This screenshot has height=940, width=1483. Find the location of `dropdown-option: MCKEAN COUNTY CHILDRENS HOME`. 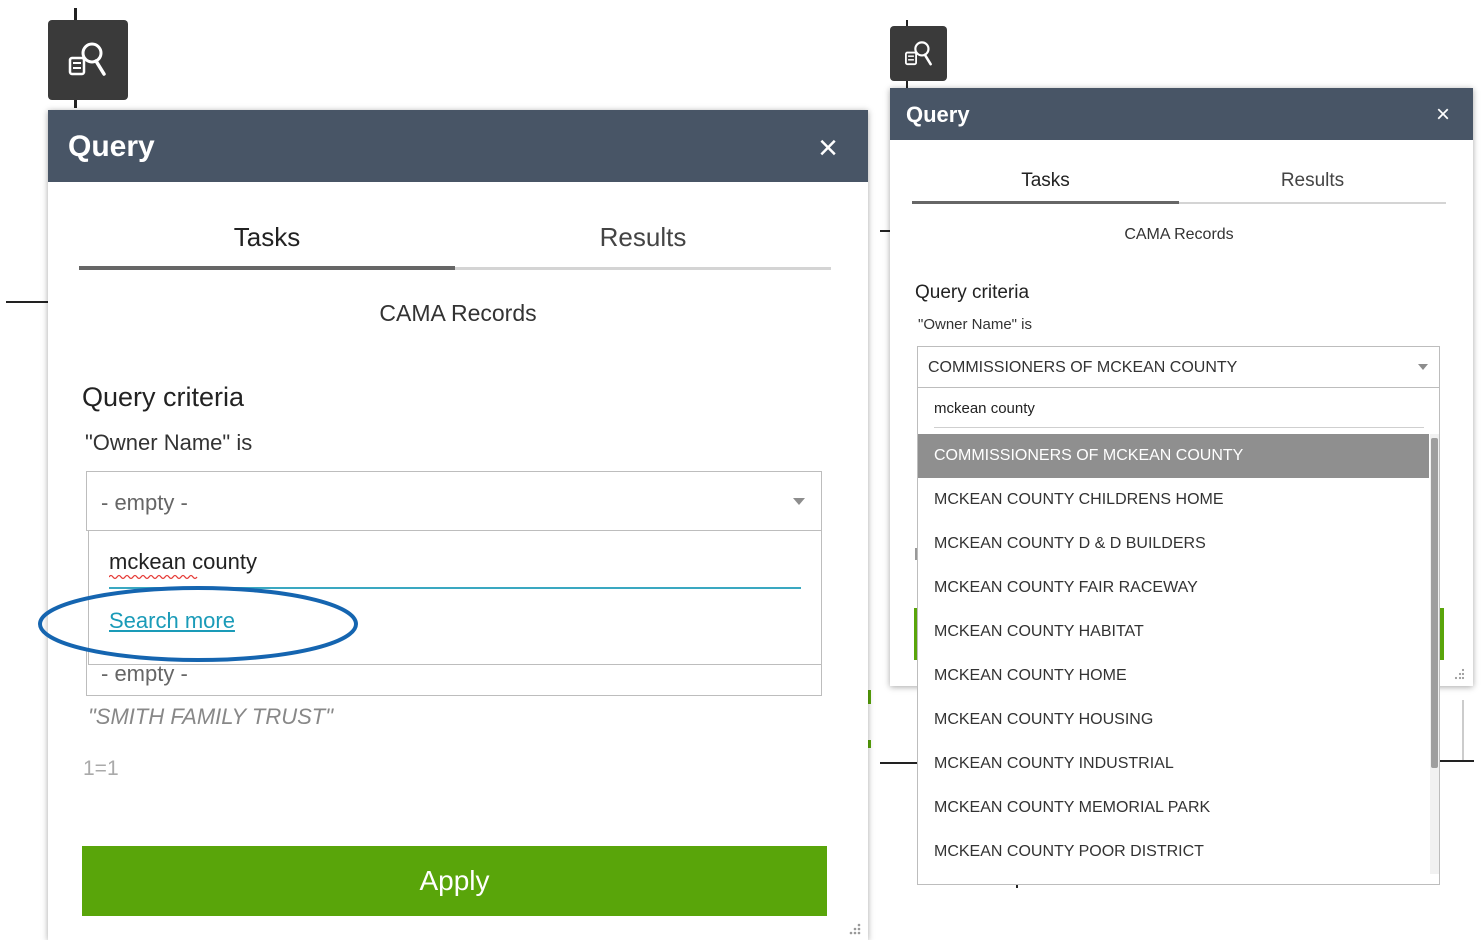

dropdown-option: MCKEAN COUNTY CHILDRENS HOME is located at coordinates (1173, 500).